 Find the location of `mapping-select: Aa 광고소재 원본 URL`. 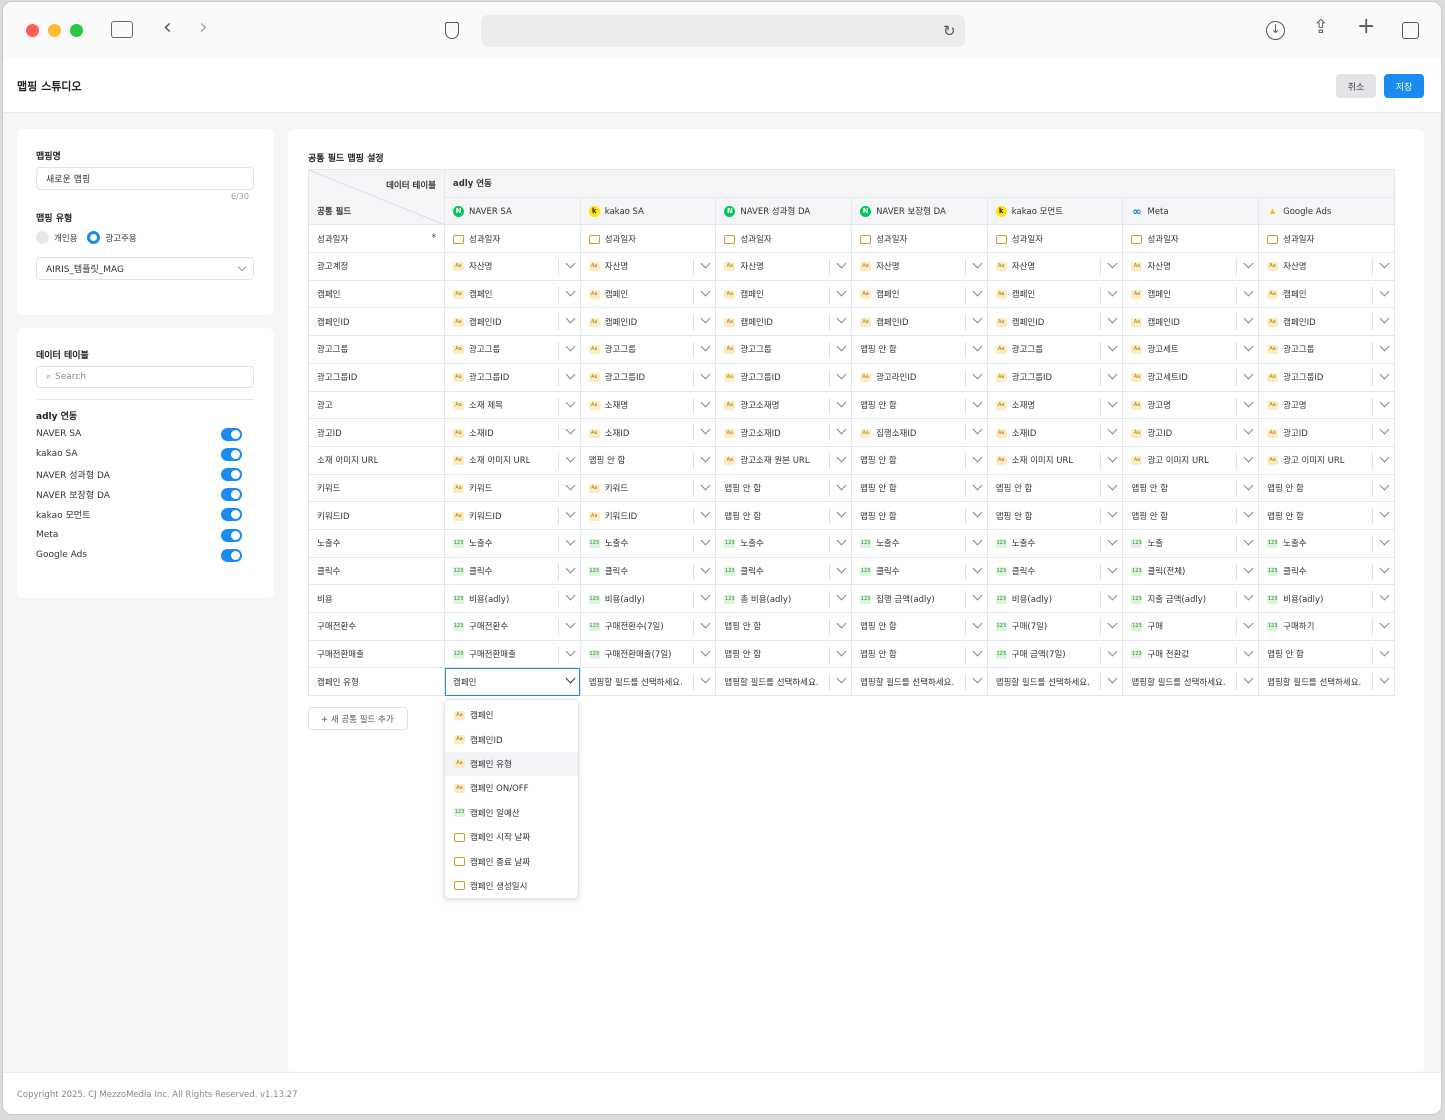

mapping-select: Aa 광고소재 원본 URL is located at coordinates (784, 460).